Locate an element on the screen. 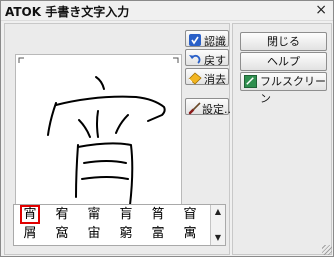 The height and width of the screenshot is (257, 334). erase-button: 消去 is located at coordinates (207, 77).